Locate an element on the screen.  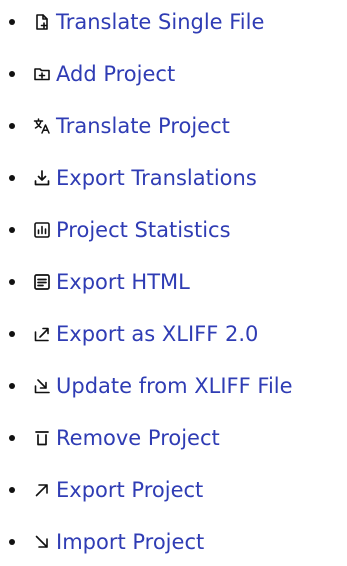
folder-plus-icon is located at coordinates (41, 74).